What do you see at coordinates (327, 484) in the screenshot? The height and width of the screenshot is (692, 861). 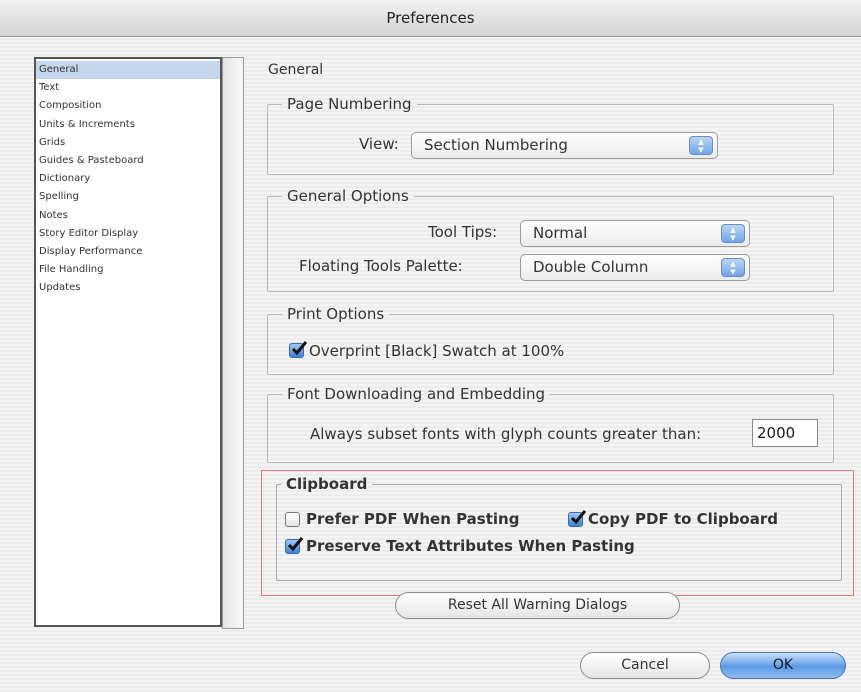 I see `clipboard-legend: Clipboard` at bounding box center [327, 484].